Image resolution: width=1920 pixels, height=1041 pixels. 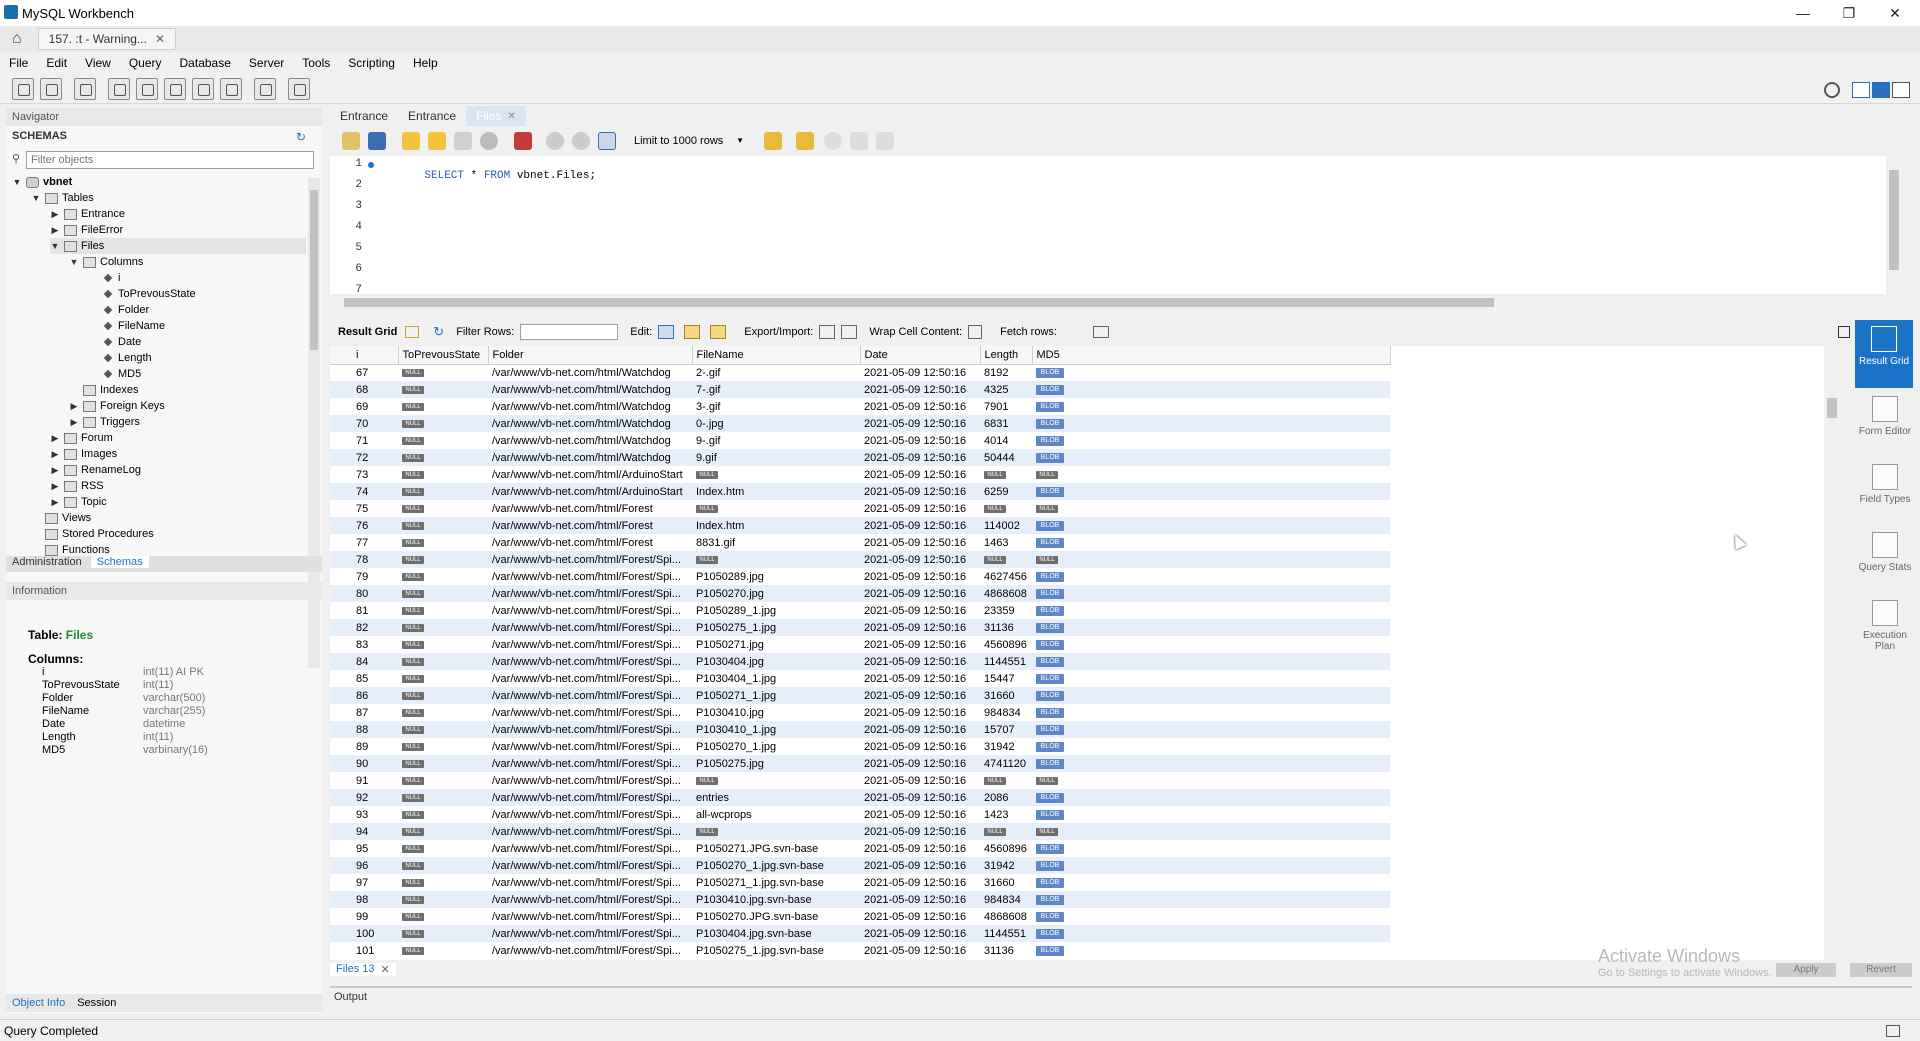 What do you see at coordinates (377, 141) in the screenshot?
I see `save-icon` at bounding box center [377, 141].